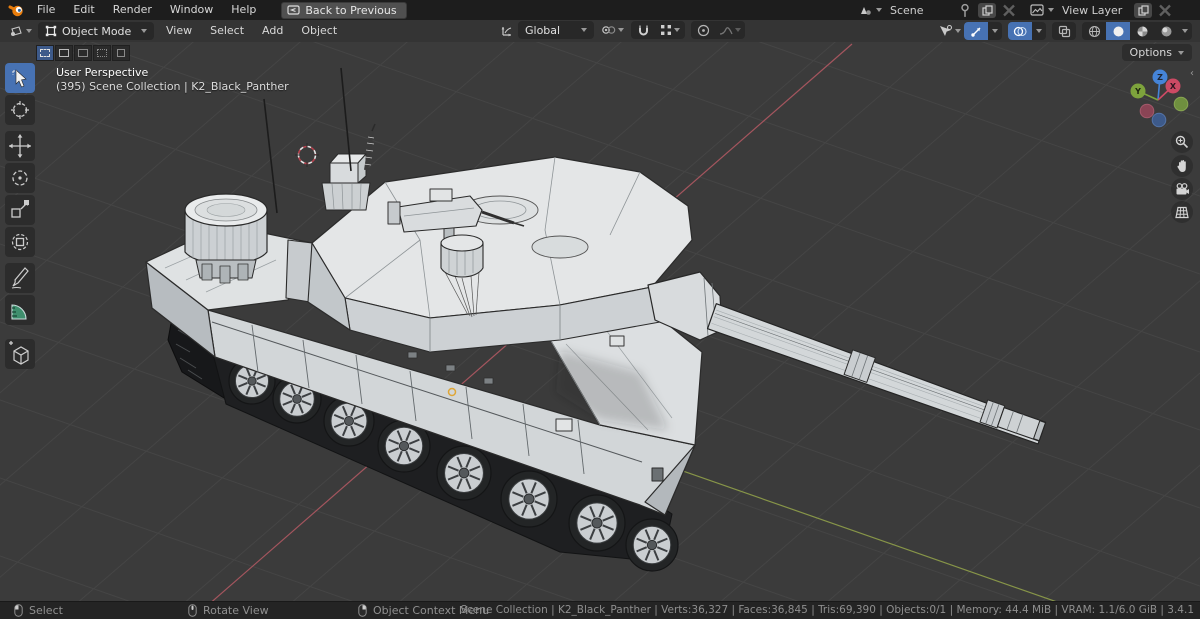 The width and height of the screenshot is (1200, 619). I want to click on gizmos-toggle, so click(976, 31).